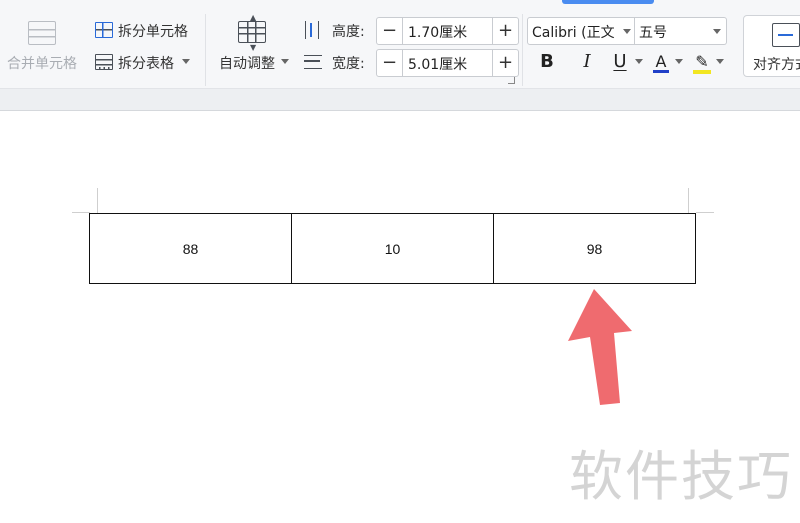 The width and height of the screenshot is (800, 523). I want to click on table-cell: 10, so click(392, 248).